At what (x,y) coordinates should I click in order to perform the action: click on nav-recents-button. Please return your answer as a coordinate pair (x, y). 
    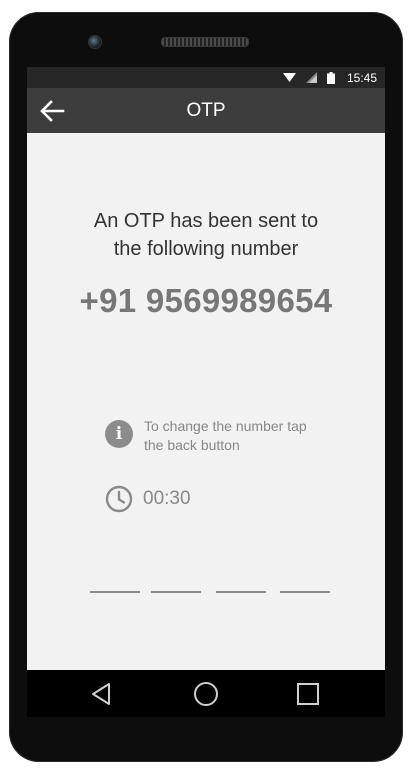
    Looking at the image, I should click on (308, 693).